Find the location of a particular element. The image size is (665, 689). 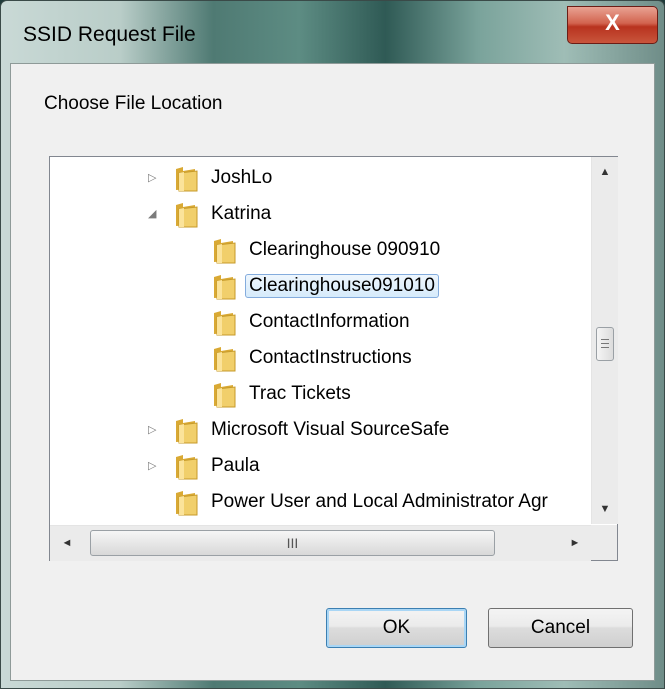

tree-item: Clearinghouse091010 is located at coordinates (320, 286).